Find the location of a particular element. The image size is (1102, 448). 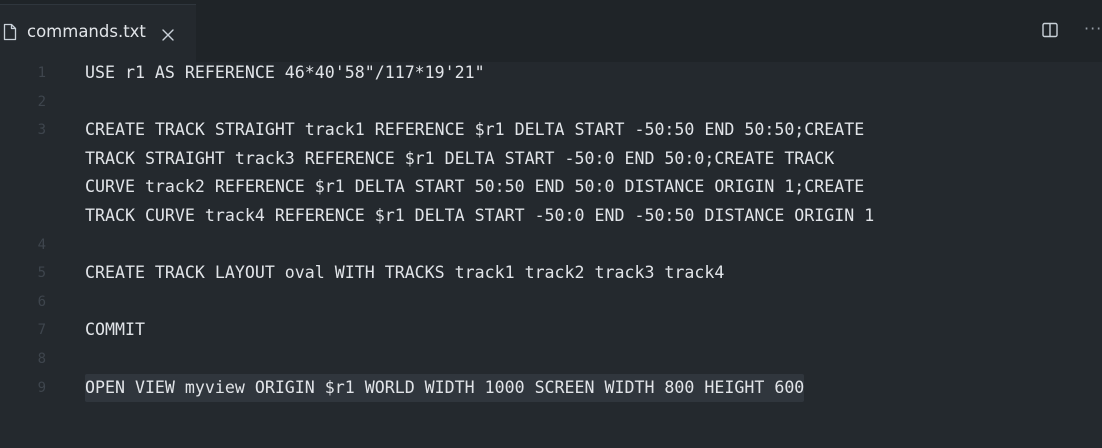

code-line: 8 is located at coordinates (551, 359).